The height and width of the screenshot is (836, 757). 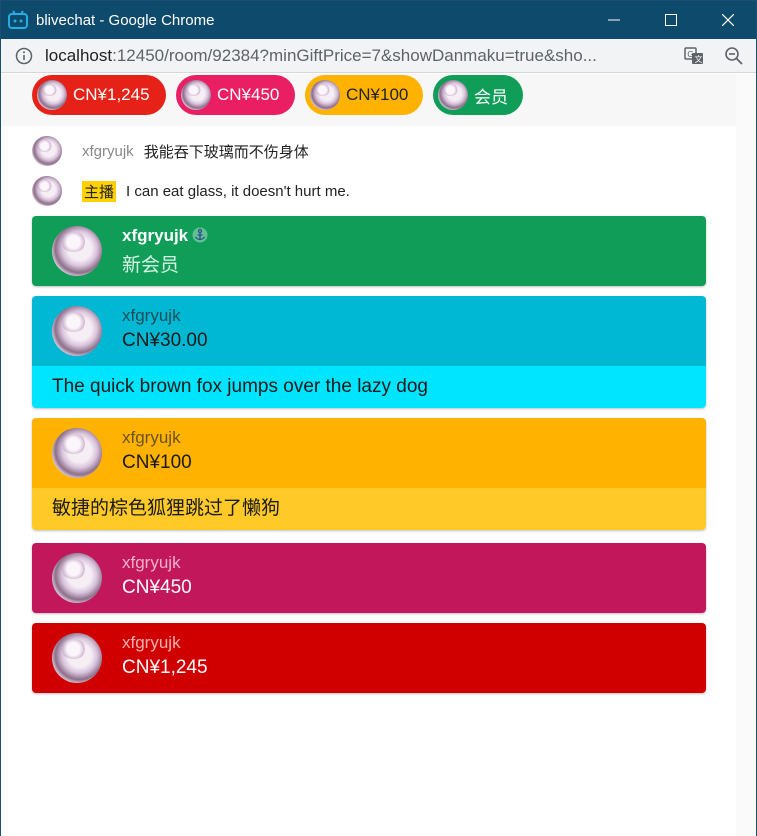 I want to click on chat-message: 主播 I can eat glass, it doesn't hurt me., so click(x=191, y=191).